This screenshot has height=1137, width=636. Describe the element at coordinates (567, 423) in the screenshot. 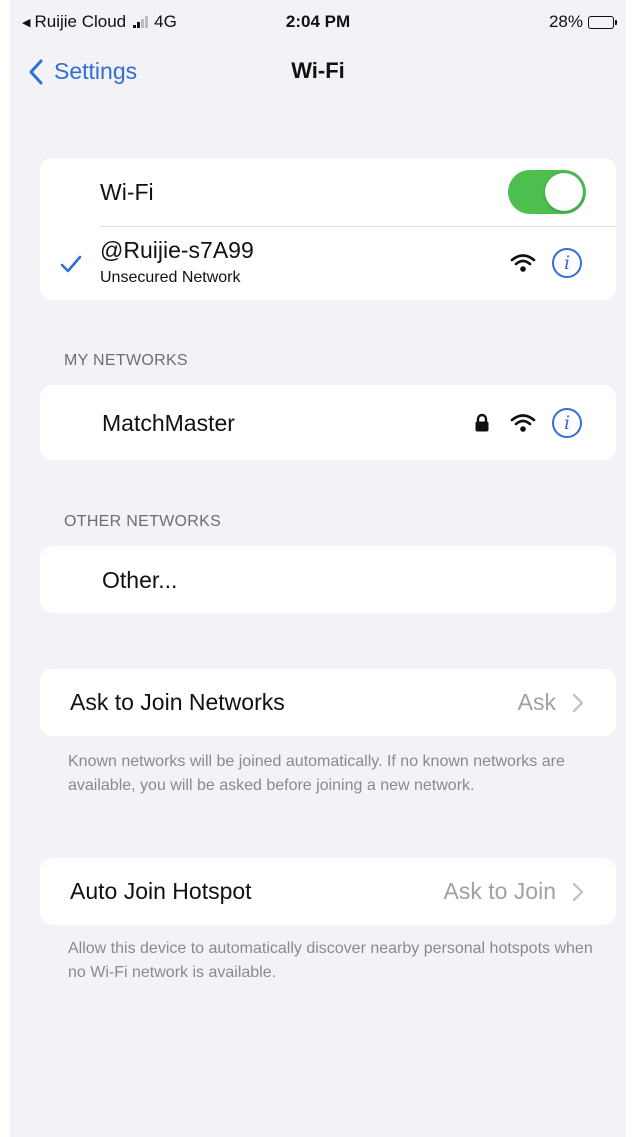

I see `network-info-button: i` at that location.